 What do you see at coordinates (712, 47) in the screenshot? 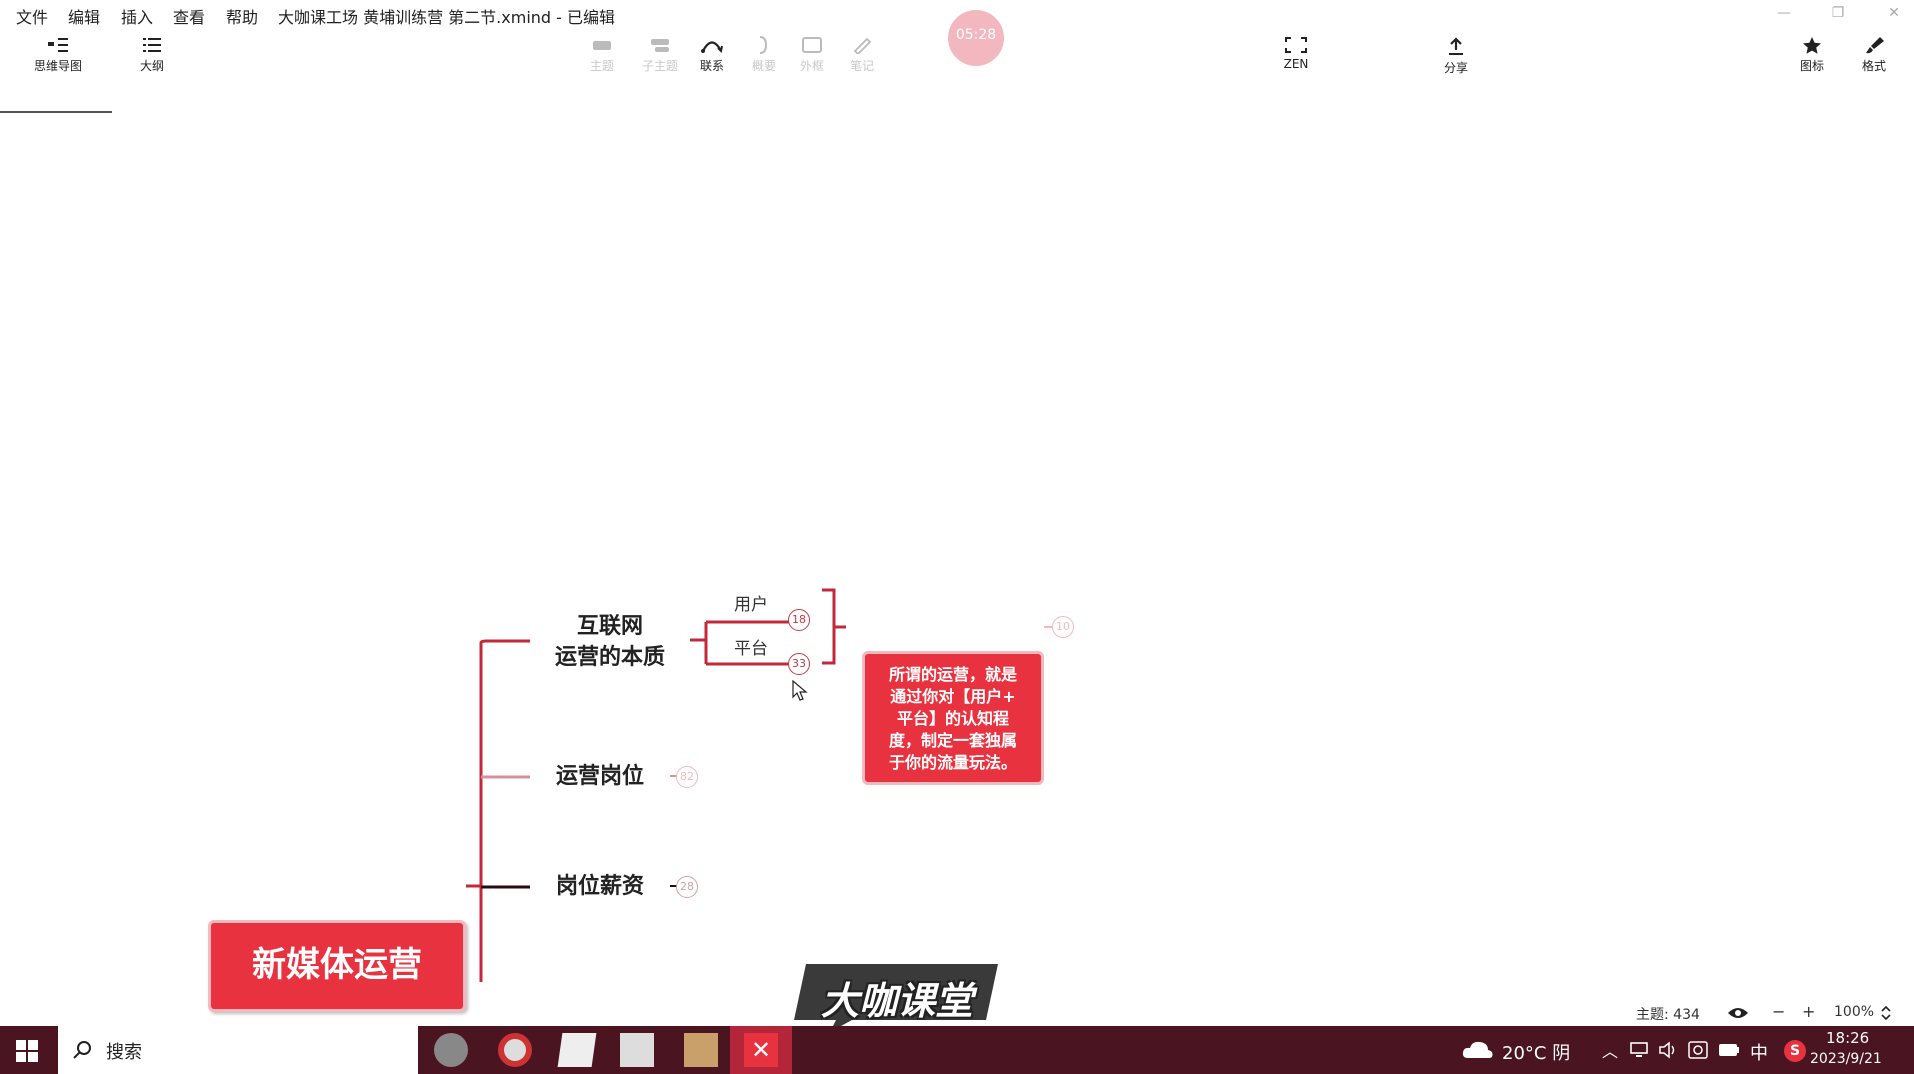
I see `relationship-icon` at bounding box center [712, 47].